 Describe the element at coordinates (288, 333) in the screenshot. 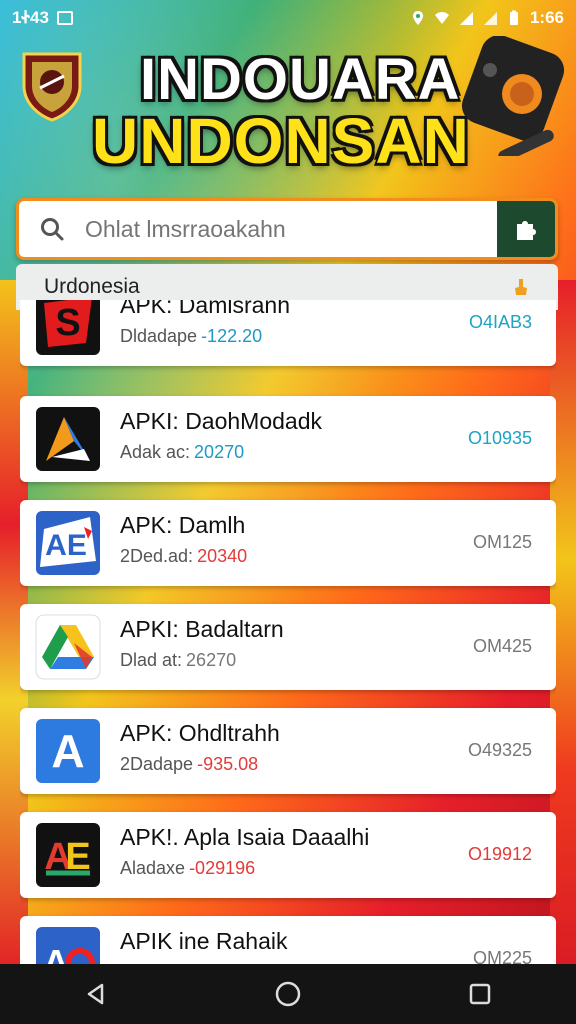

I see `app-list-item: S APK: Damlsranh Dldadape -122.20 O4IAB3` at that location.